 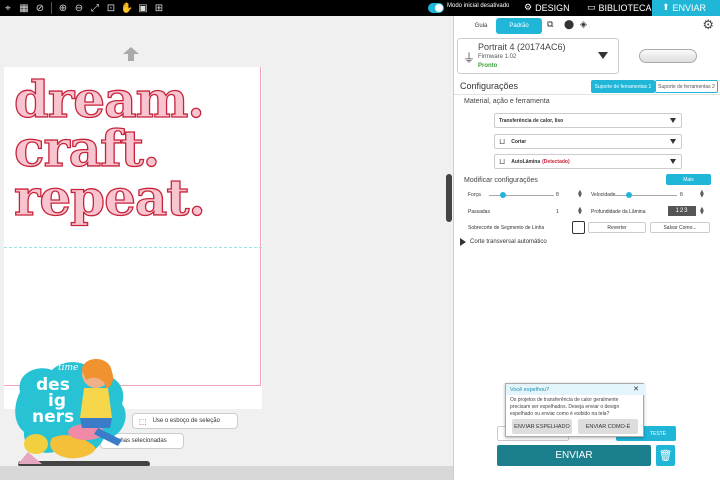 I want to click on device-firmware: Firmware 1.02, so click(x=497, y=57).